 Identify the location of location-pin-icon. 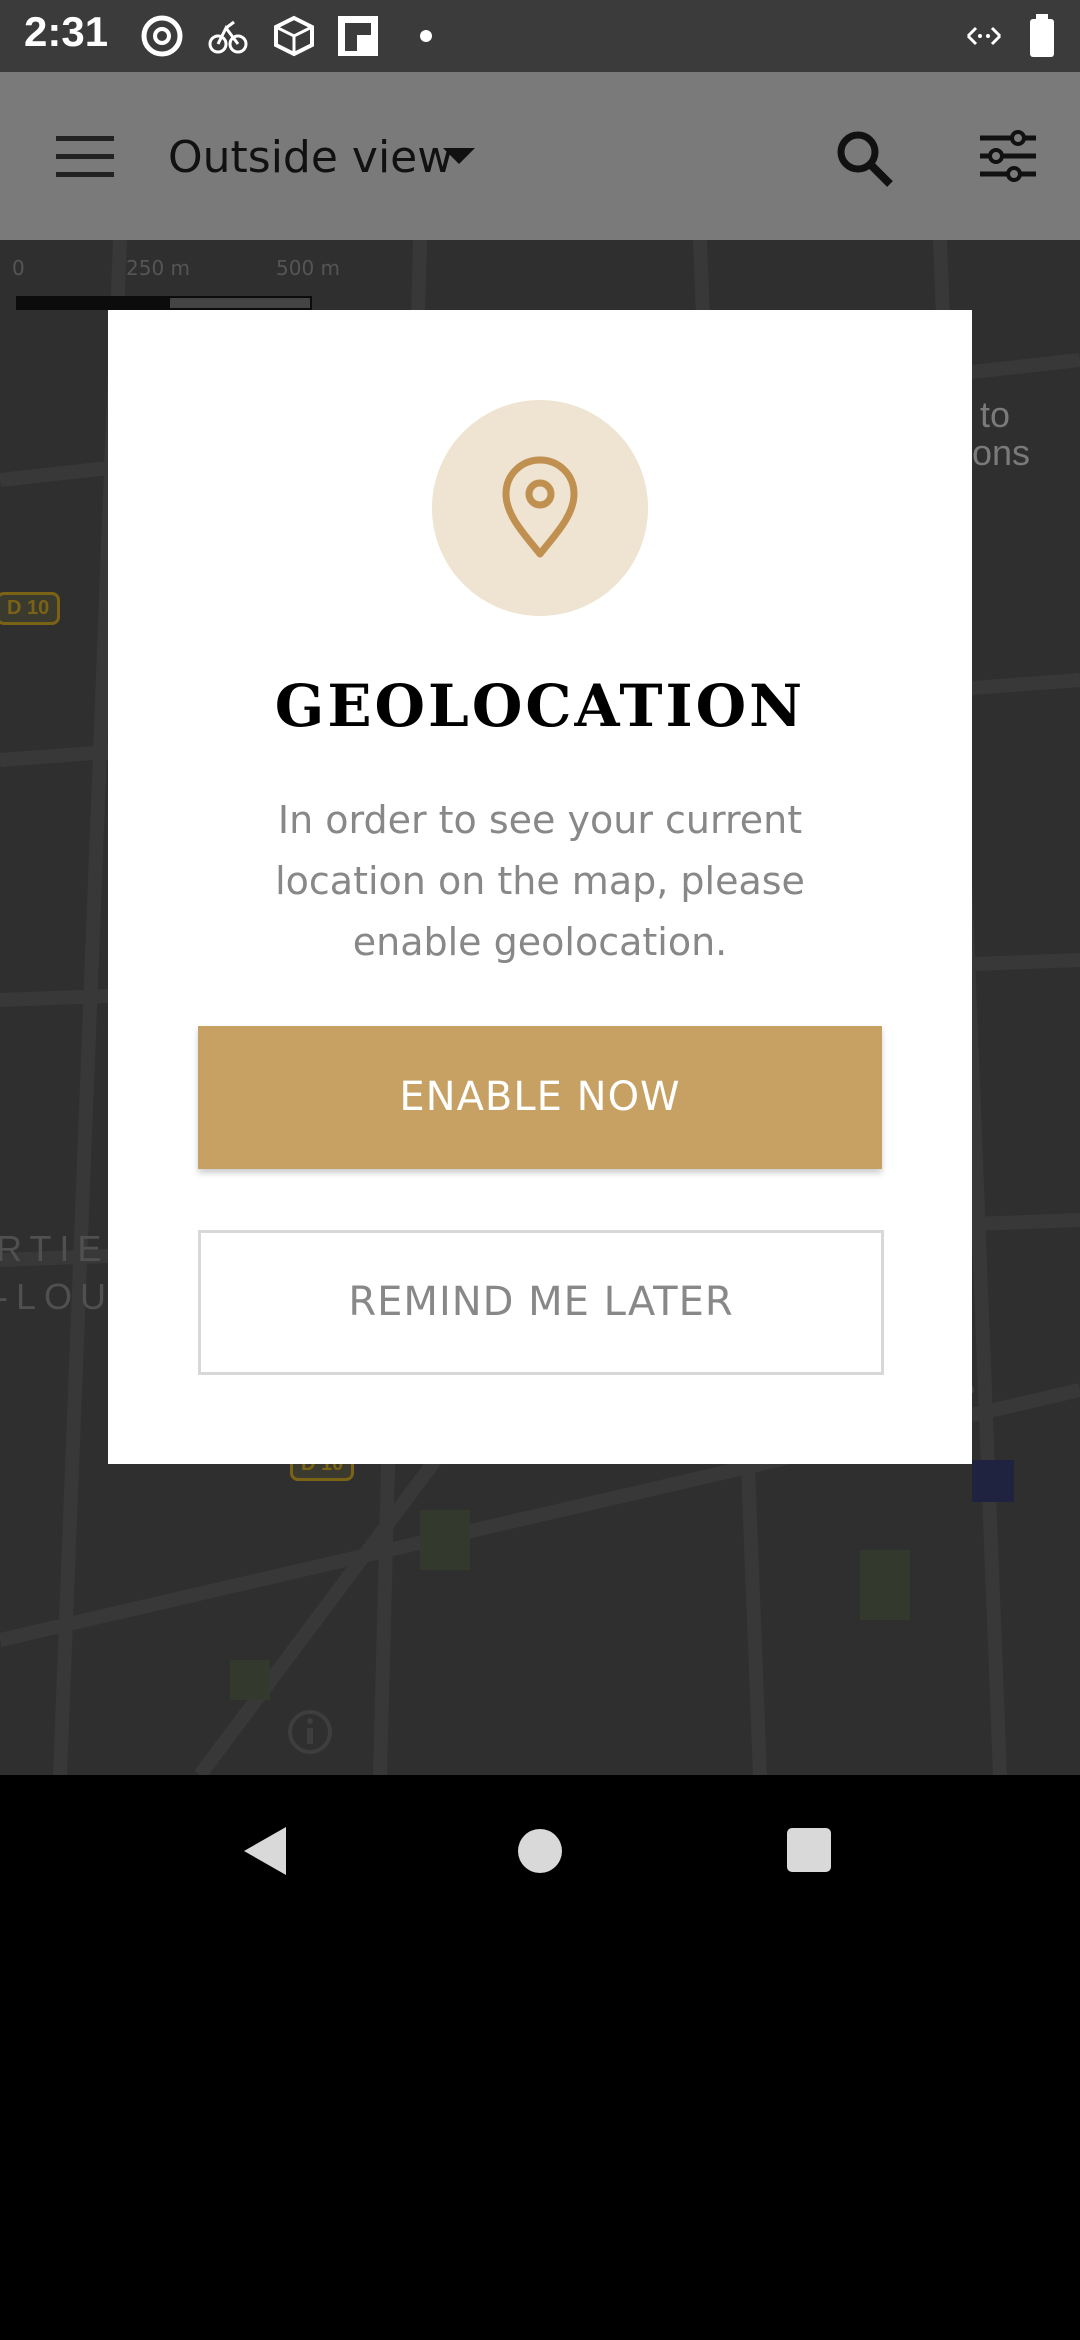
(540, 507).